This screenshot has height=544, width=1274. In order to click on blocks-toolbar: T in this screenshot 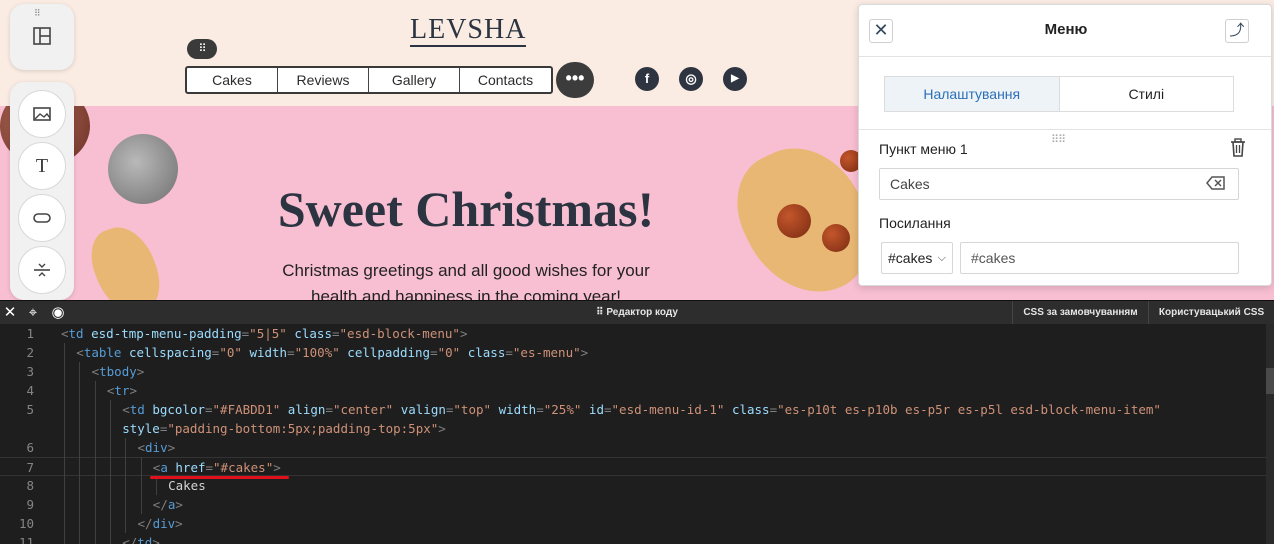, I will do `click(42, 191)`.